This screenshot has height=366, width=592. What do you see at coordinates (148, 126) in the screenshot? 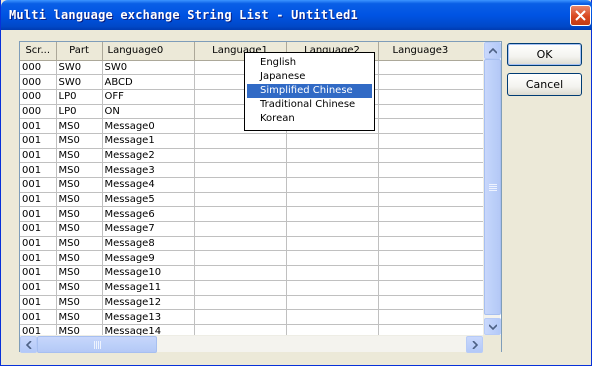
I see `cell-language0: Message0` at bounding box center [148, 126].